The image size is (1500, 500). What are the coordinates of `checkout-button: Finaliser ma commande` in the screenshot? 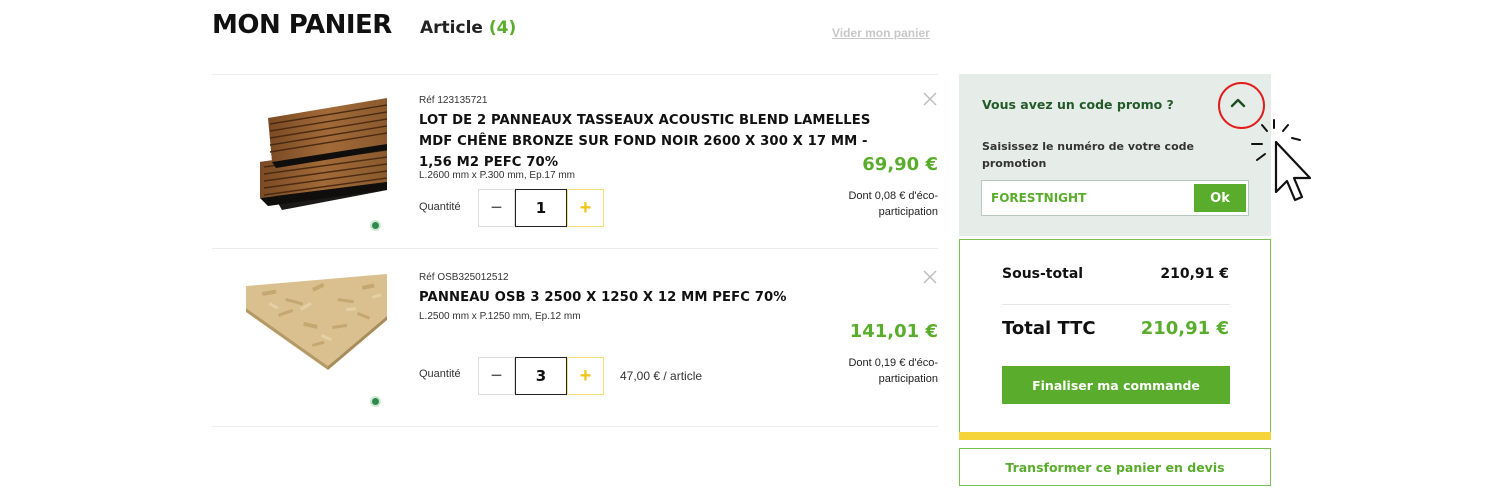 It's located at (1116, 385).